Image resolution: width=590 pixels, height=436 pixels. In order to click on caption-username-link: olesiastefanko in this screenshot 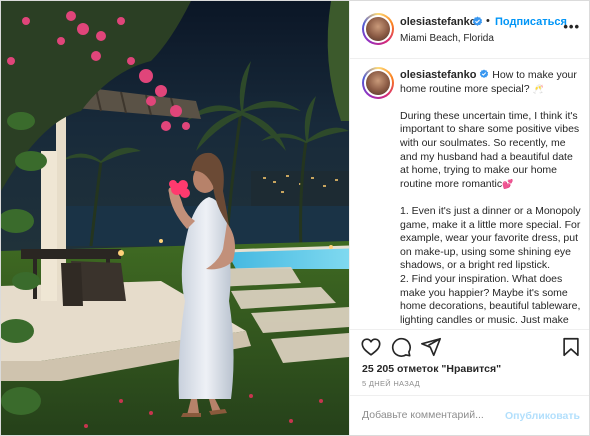, I will do `click(438, 75)`.